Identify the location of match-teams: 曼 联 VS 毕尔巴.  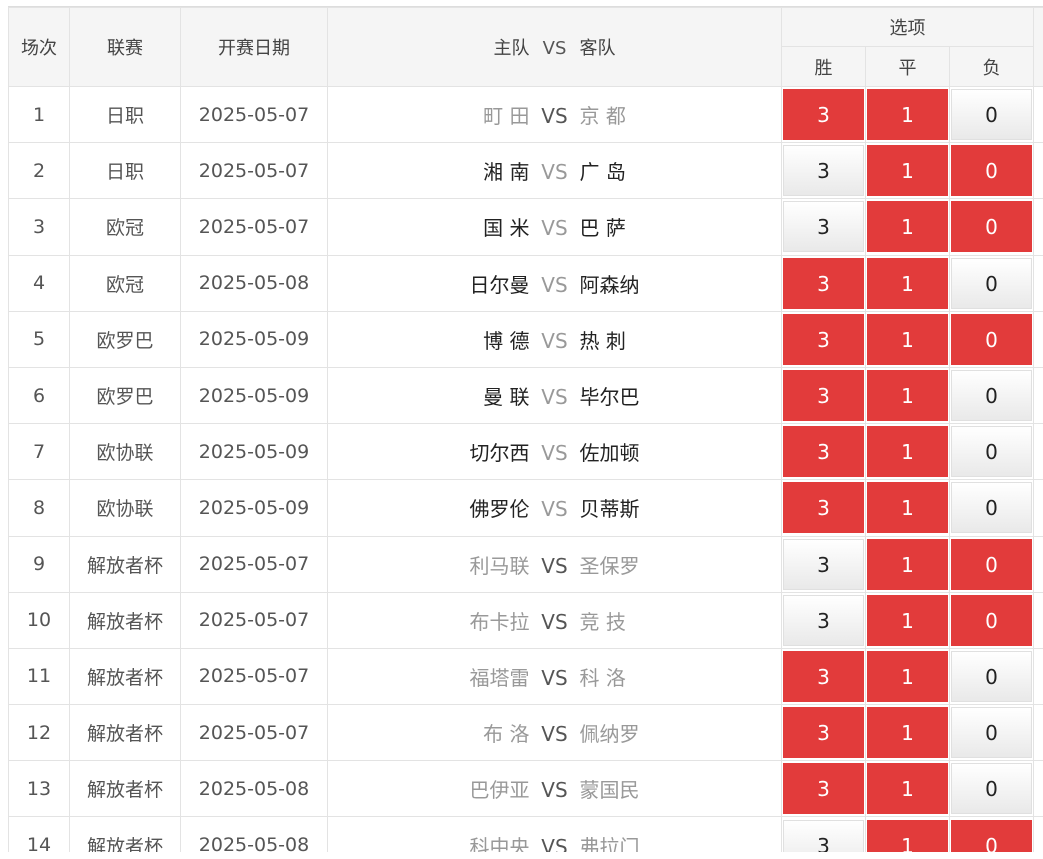
(554, 395).